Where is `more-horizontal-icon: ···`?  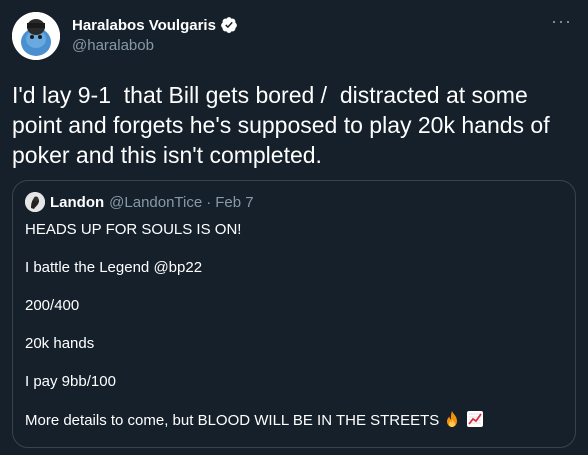
more-horizontal-icon: ··· is located at coordinates (561, 21).